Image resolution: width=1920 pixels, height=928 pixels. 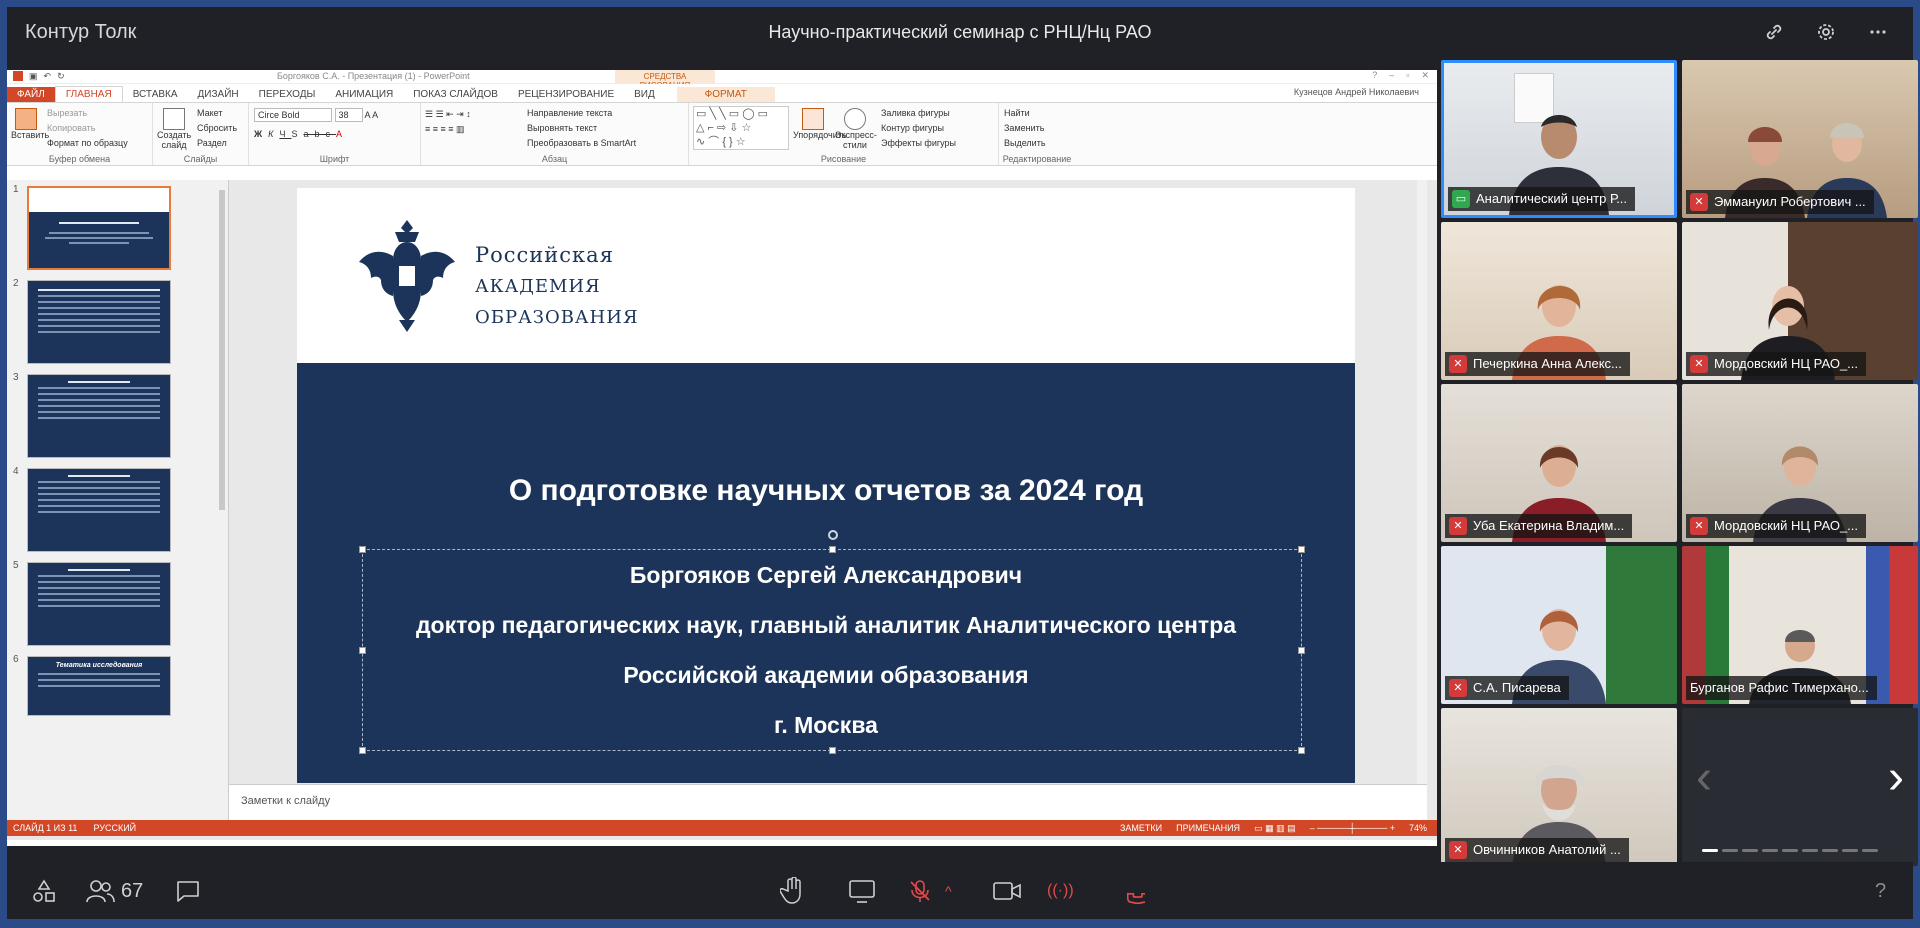 I want to click on broadcast-icon: ((·)), so click(x=1060, y=891).